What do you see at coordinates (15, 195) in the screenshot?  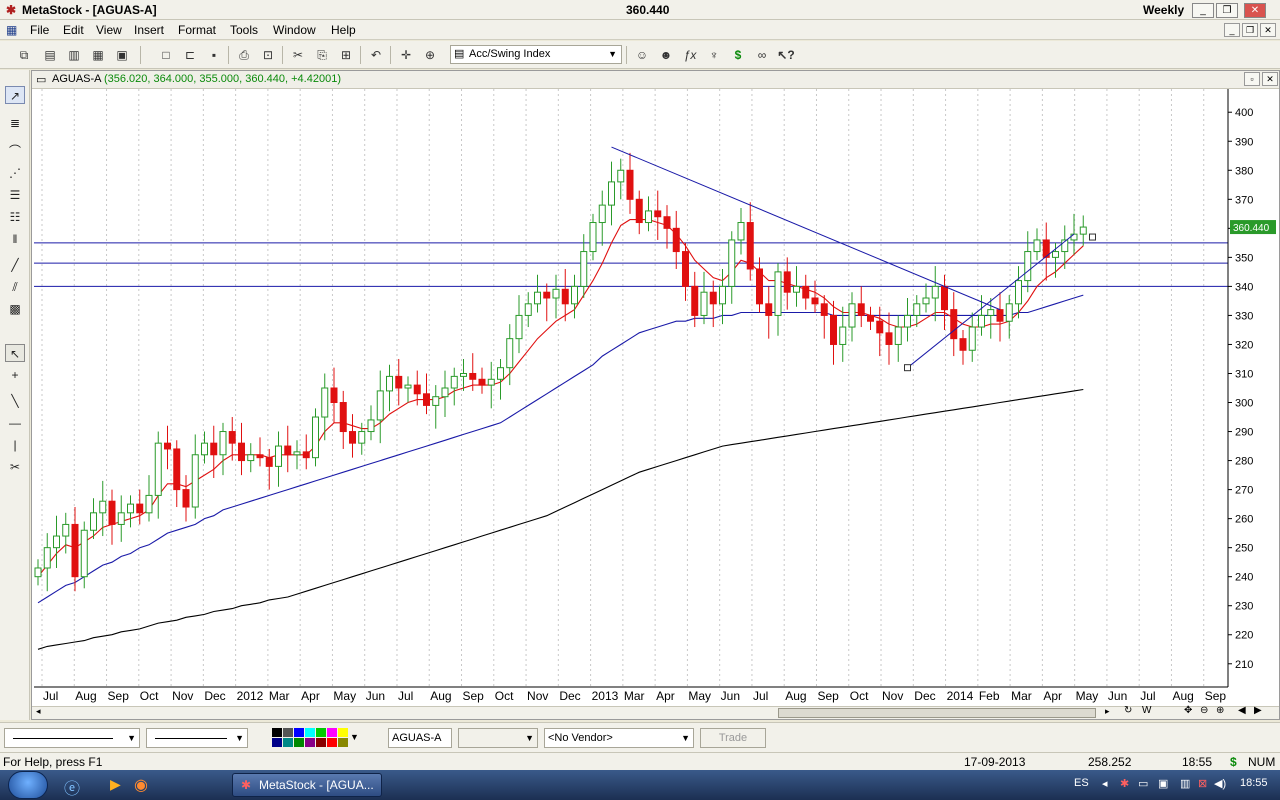 I see `retracement-tool-icon: ☰` at bounding box center [15, 195].